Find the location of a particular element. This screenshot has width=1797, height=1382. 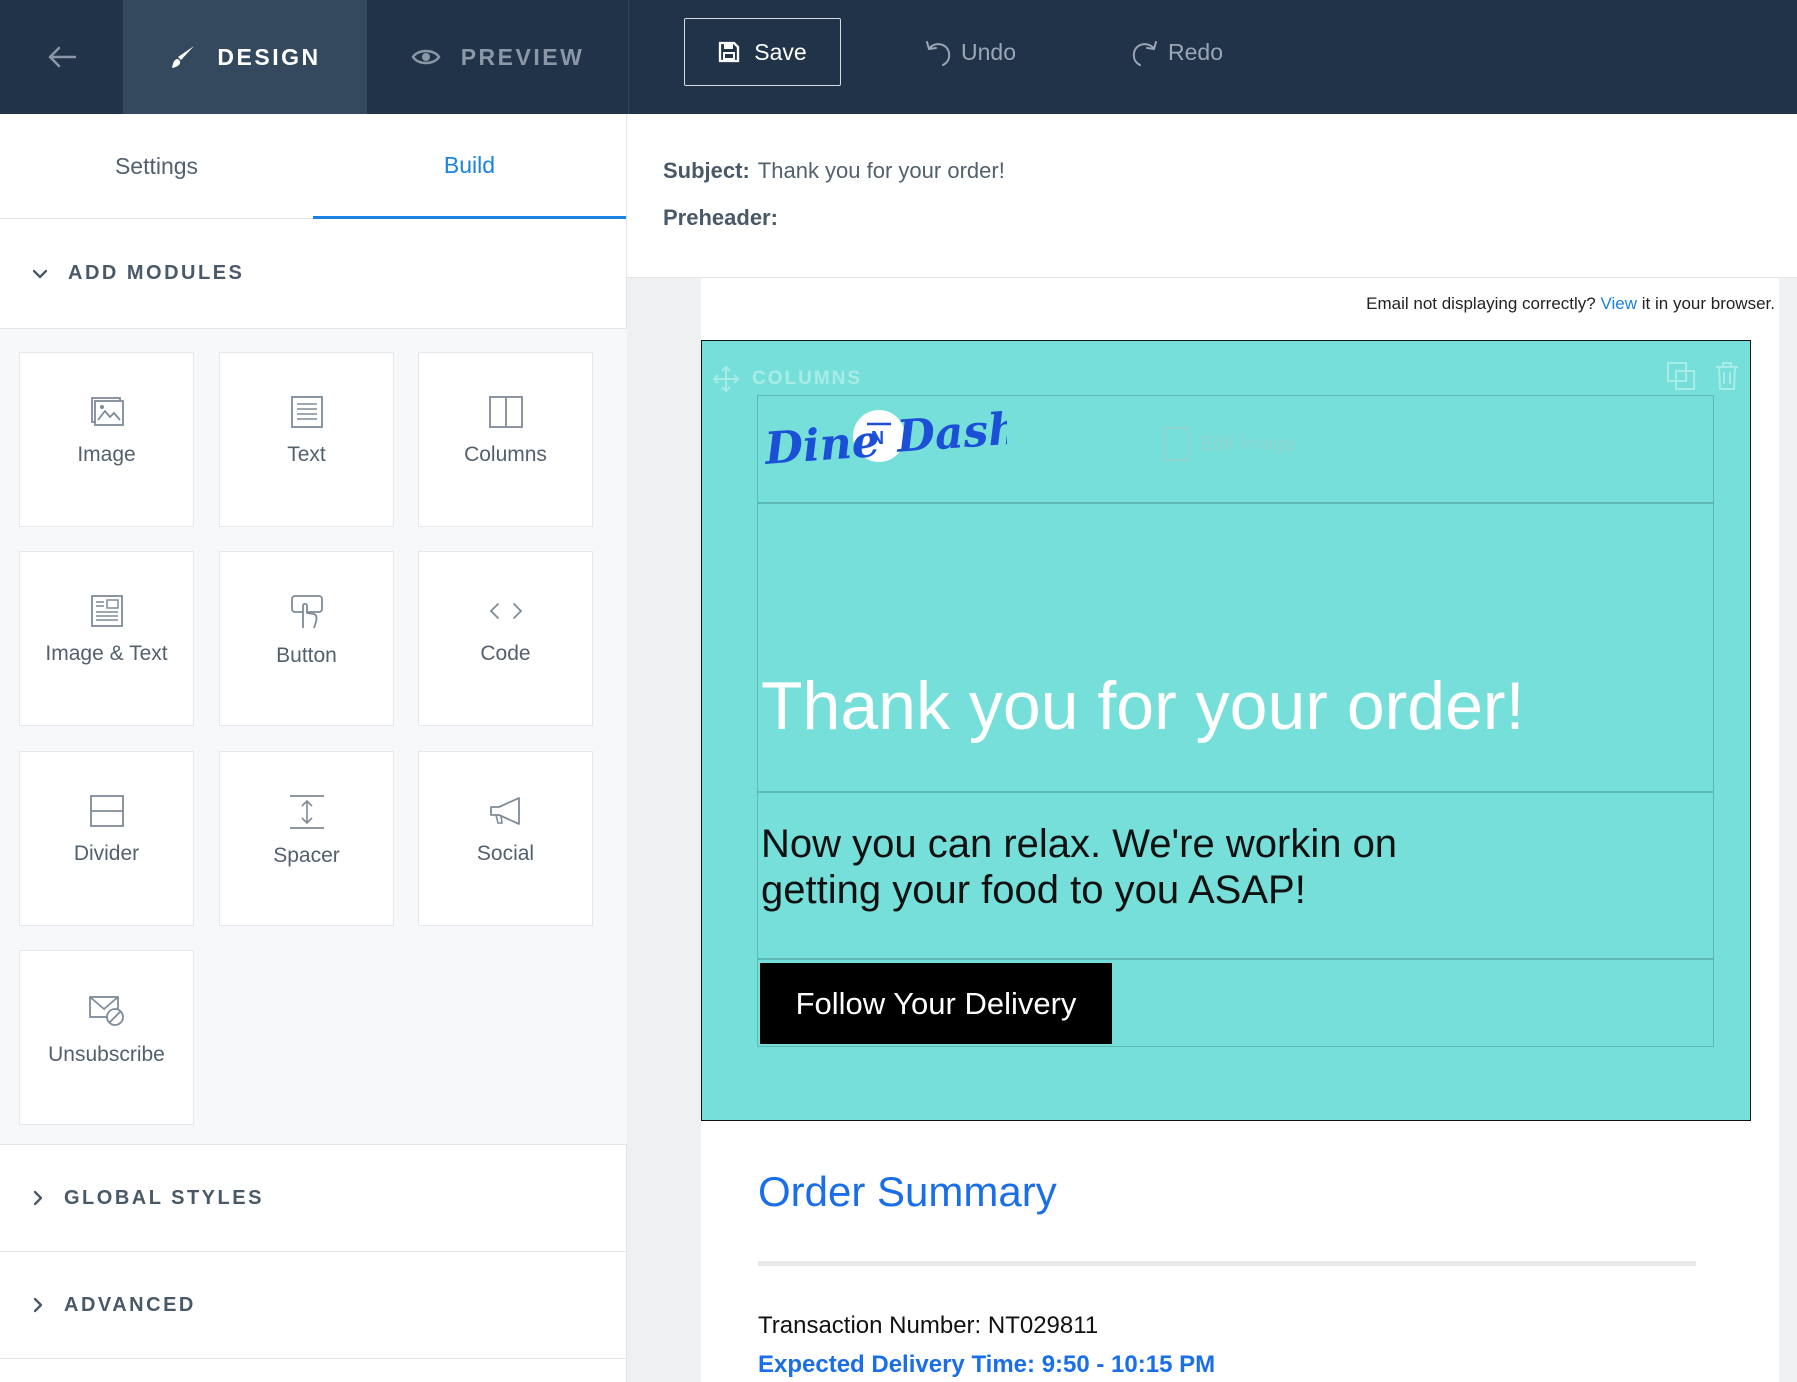

view-link: View is located at coordinates (1618, 303).